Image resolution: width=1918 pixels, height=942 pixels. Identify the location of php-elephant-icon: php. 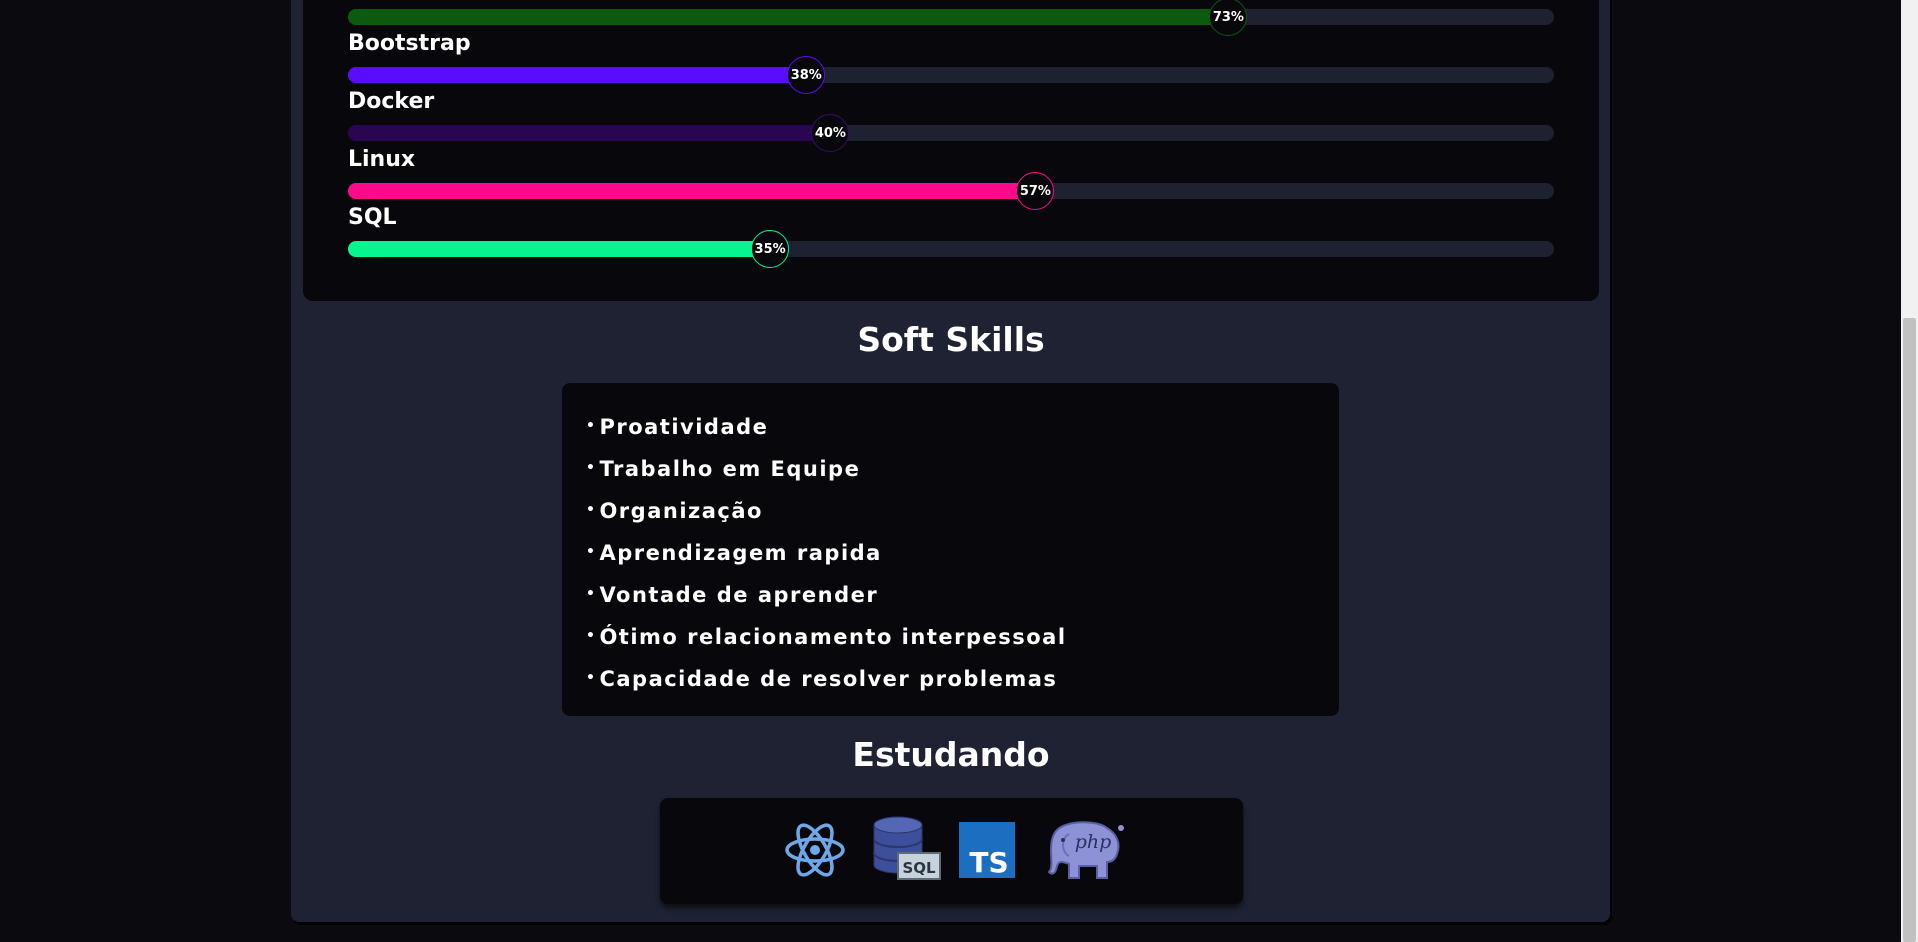
(1085, 850).